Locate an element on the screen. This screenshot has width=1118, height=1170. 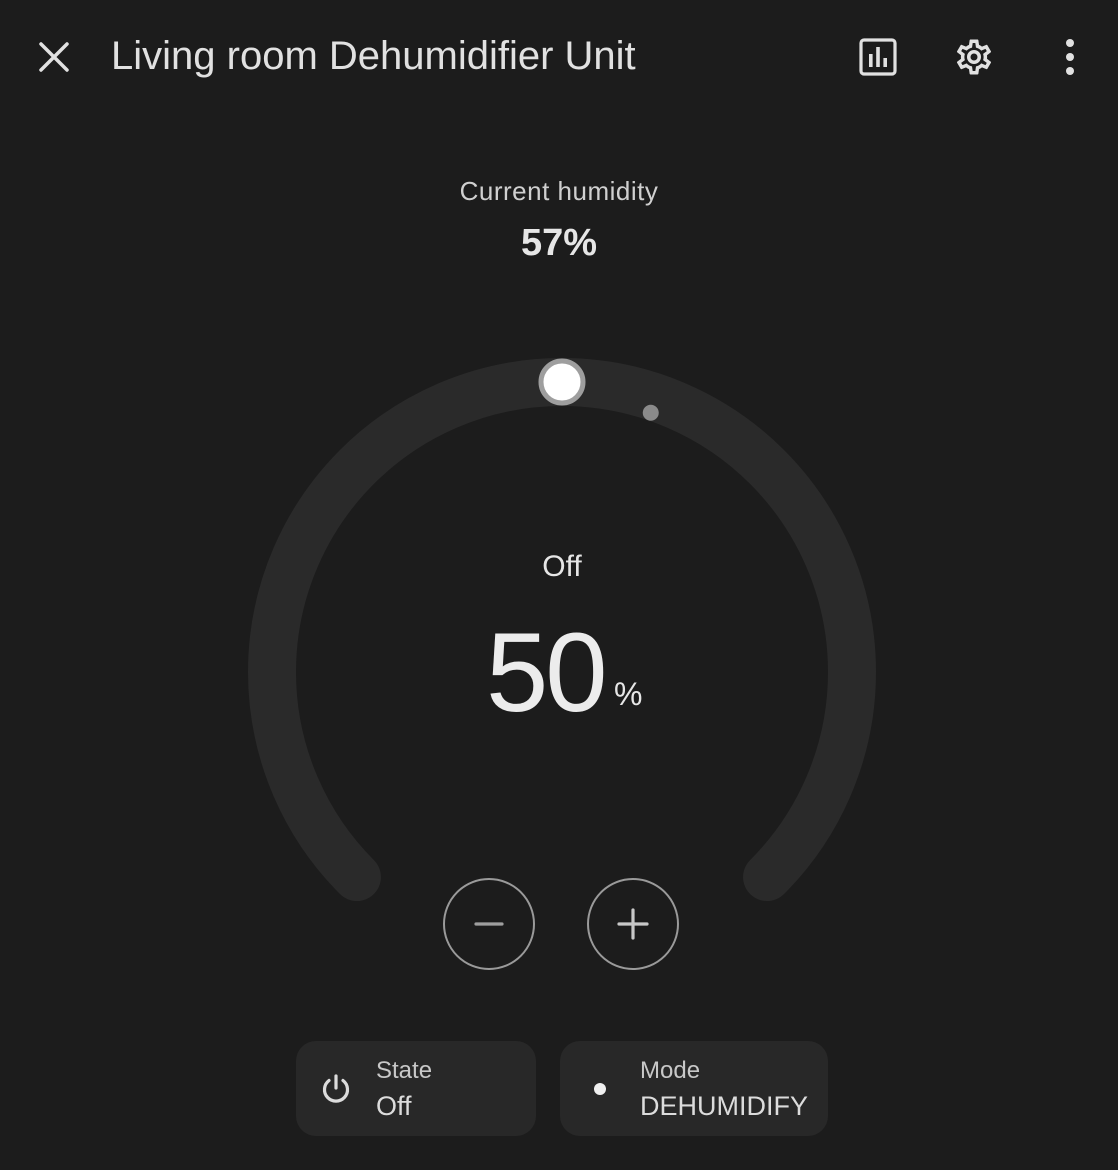
plus-icon is located at coordinates (633, 924).